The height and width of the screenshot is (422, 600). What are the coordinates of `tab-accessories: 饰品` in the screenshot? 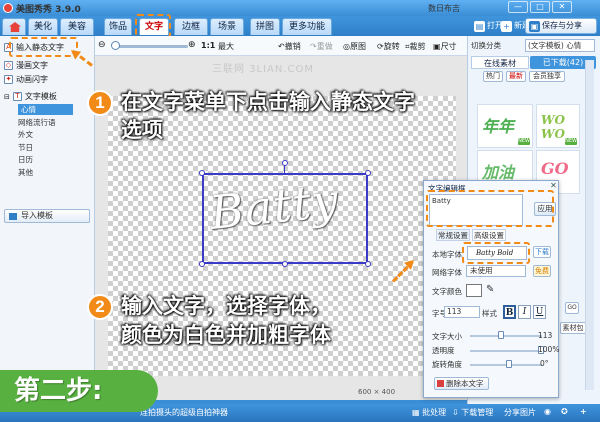 It's located at (118, 26).